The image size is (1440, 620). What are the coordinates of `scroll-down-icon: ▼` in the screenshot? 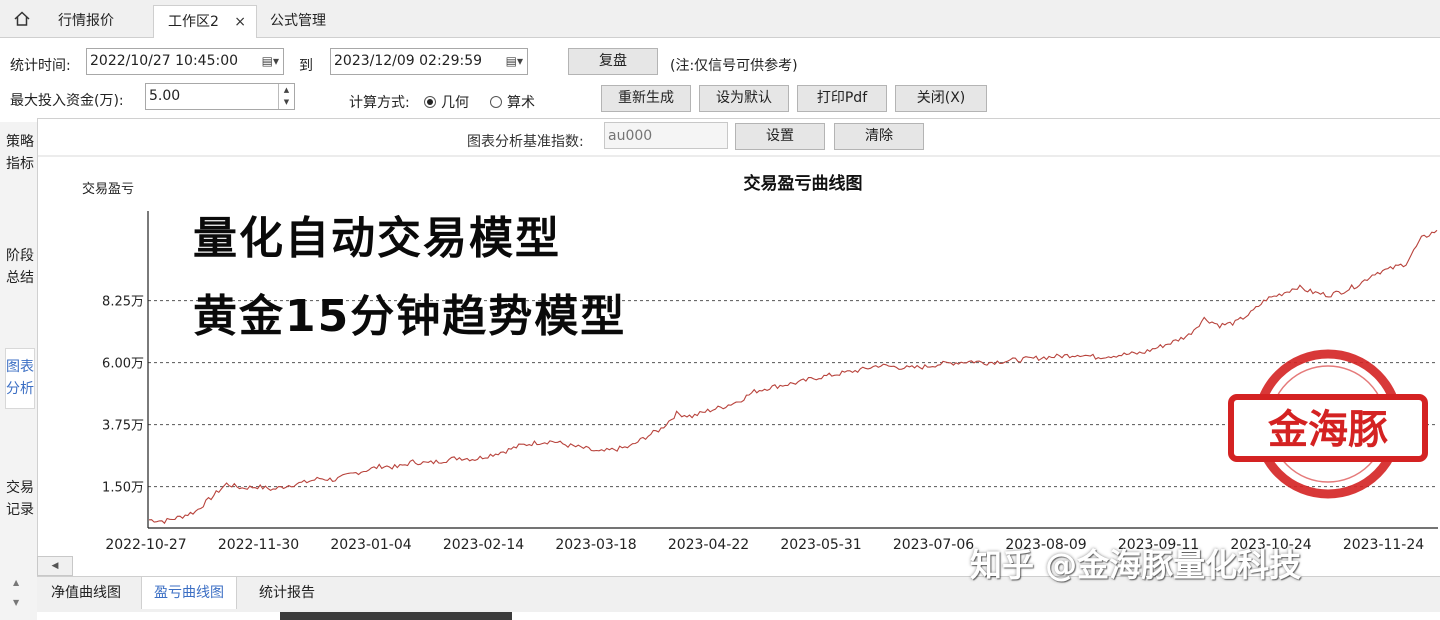 It's located at (16, 602).